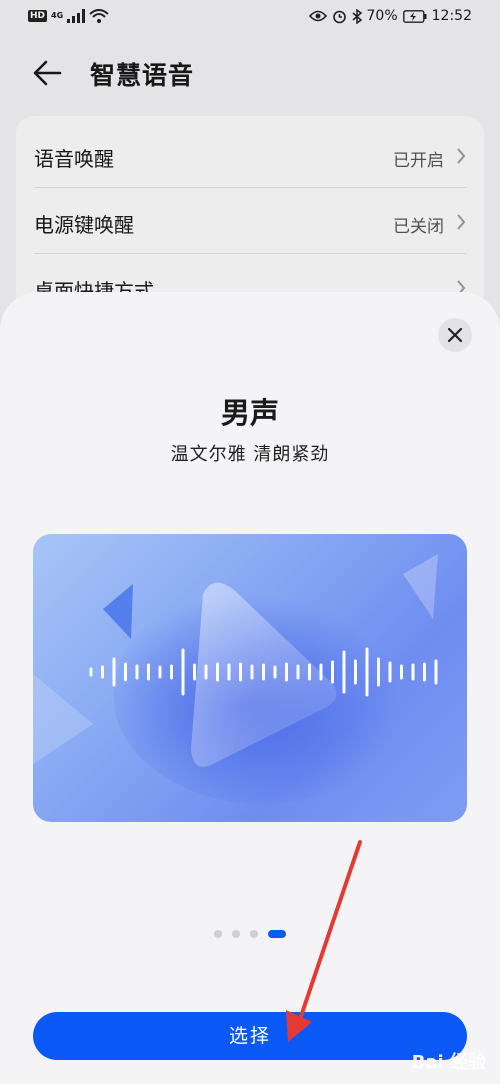 The height and width of the screenshot is (1084, 500). What do you see at coordinates (250, 1036) in the screenshot?
I see `select-button: 选择` at bounding box center [250, 1036].